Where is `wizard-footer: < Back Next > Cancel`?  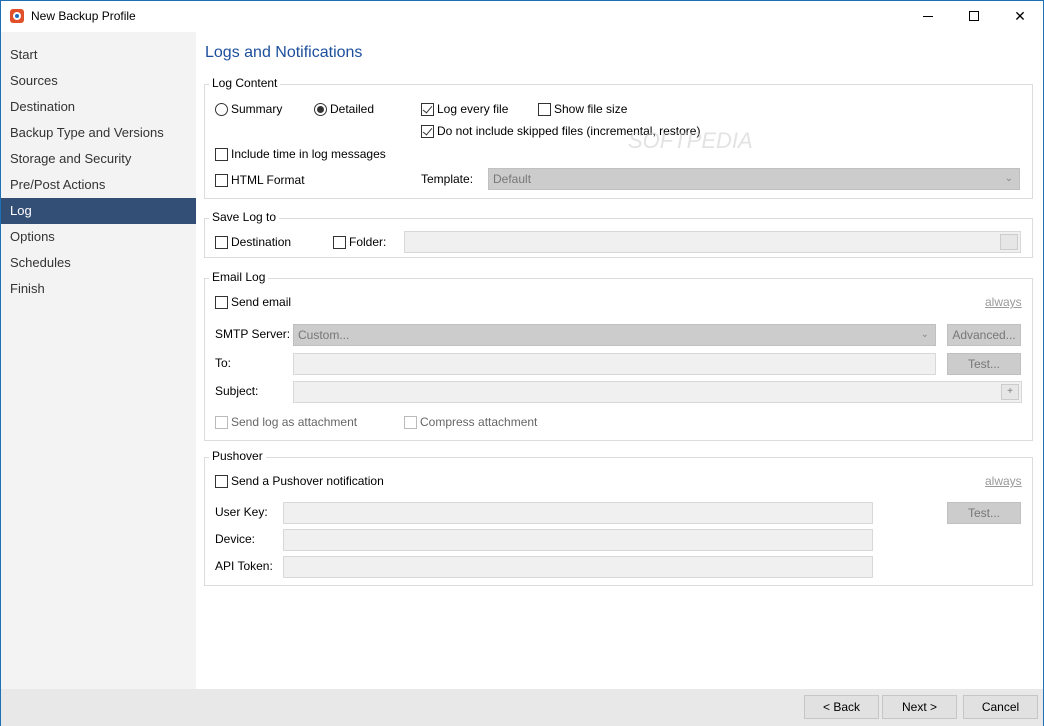
wizard-footer: < Back Next > Cancel is located at coordinates (522, 707).